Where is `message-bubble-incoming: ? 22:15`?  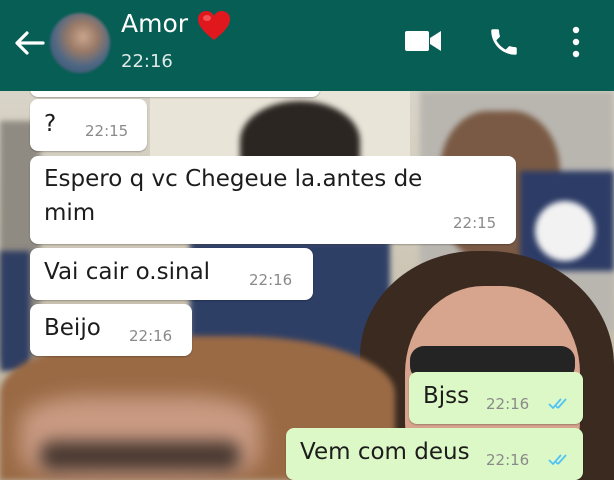
message-bubble-incoming: ? 22:15 is located at coordinates (88, 125).